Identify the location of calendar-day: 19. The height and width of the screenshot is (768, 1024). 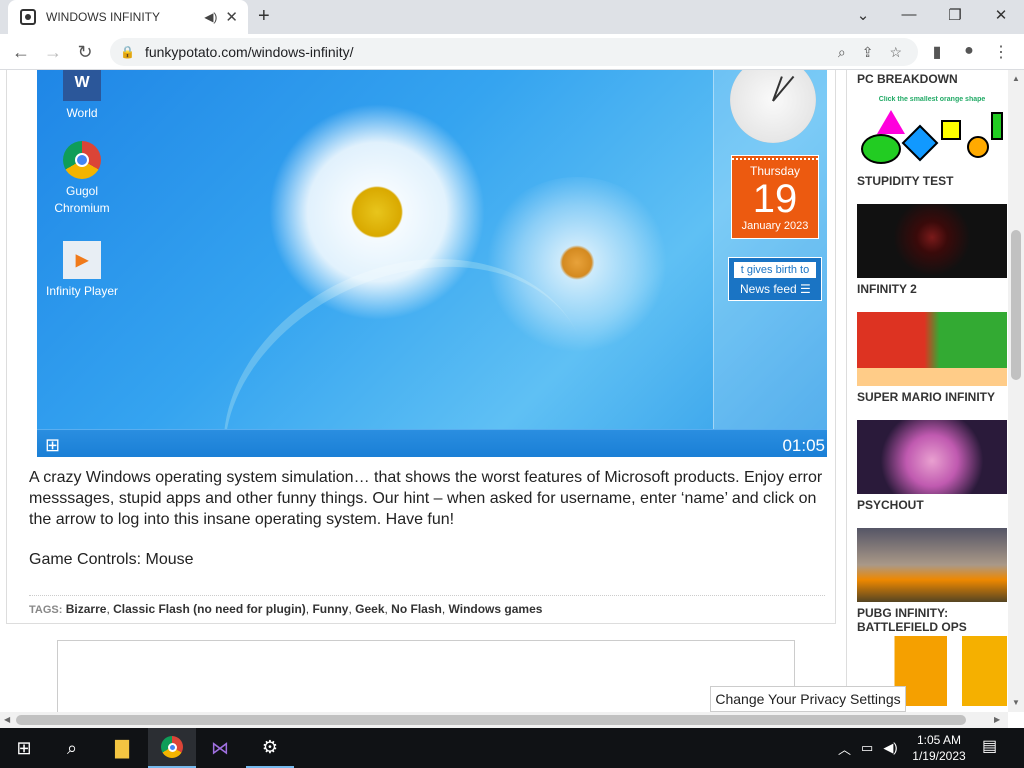
(775, 199).